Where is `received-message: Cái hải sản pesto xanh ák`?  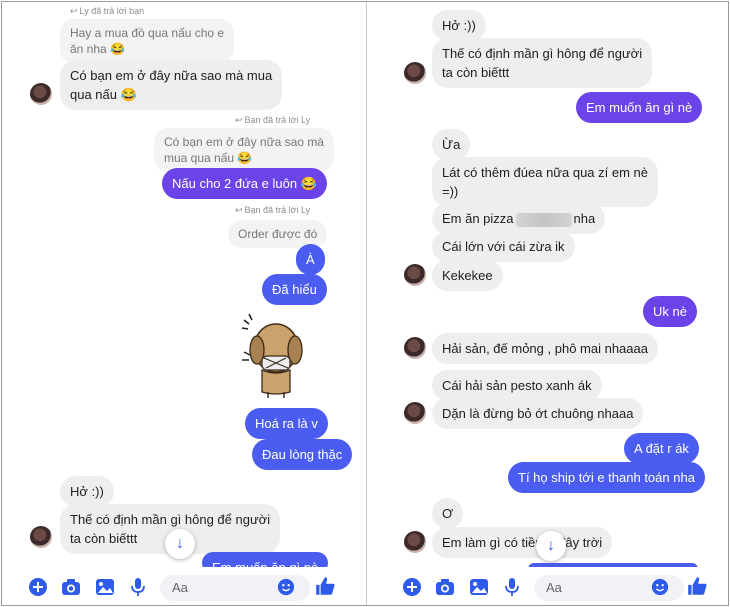 received-message: Cái hải sản pesto xanh ák is located at coordinates (517, 385).